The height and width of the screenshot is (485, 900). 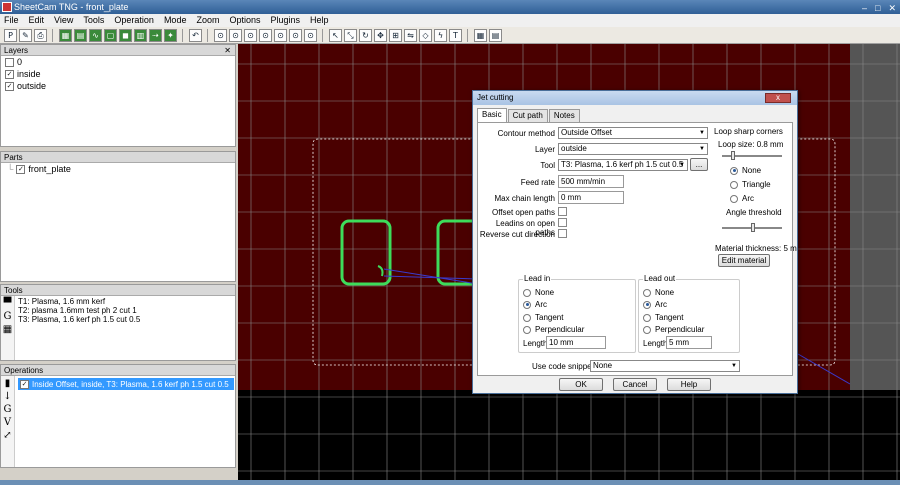 I want to click on node-icon: ◇, so click(x=425, y=35).